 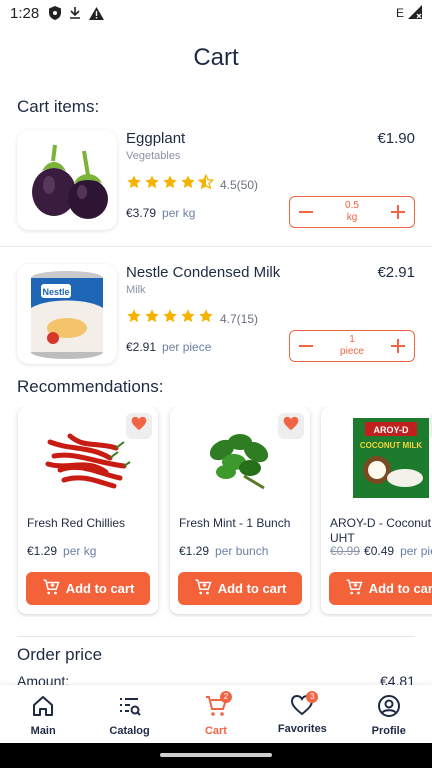 I want to click on quantity-unit: kg, so click(x=352, y=217).